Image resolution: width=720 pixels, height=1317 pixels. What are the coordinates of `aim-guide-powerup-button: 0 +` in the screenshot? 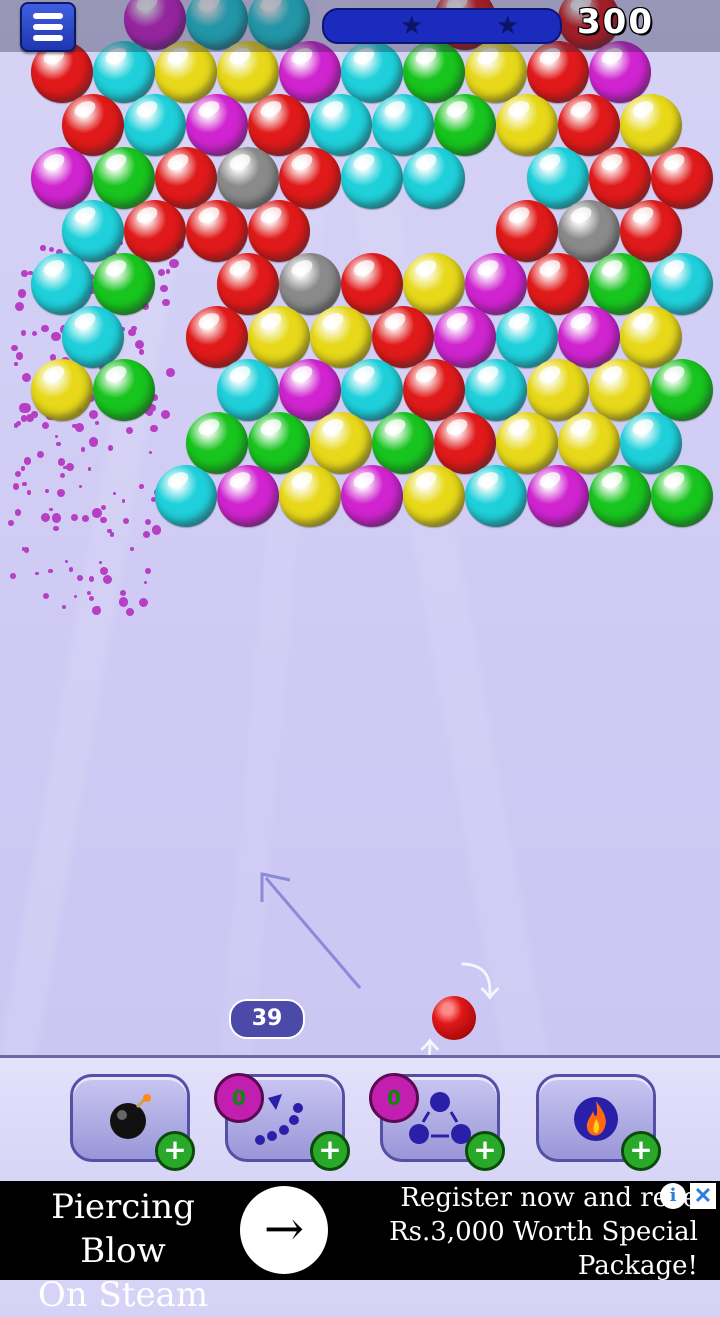 It's located at (282, 1122).